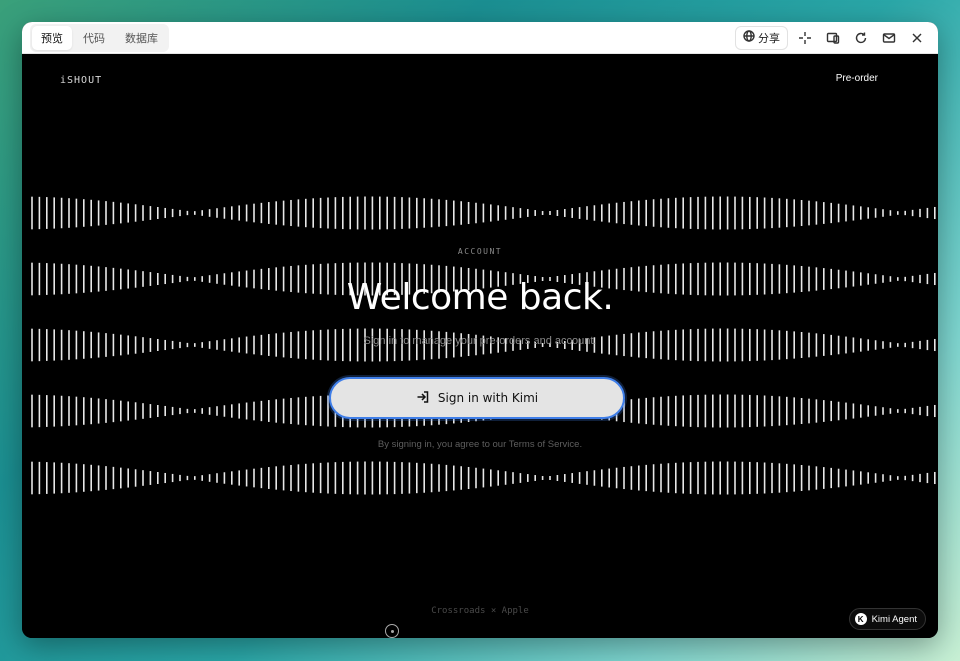  I want to click on tab-preview: 预览, so click(52, 37).